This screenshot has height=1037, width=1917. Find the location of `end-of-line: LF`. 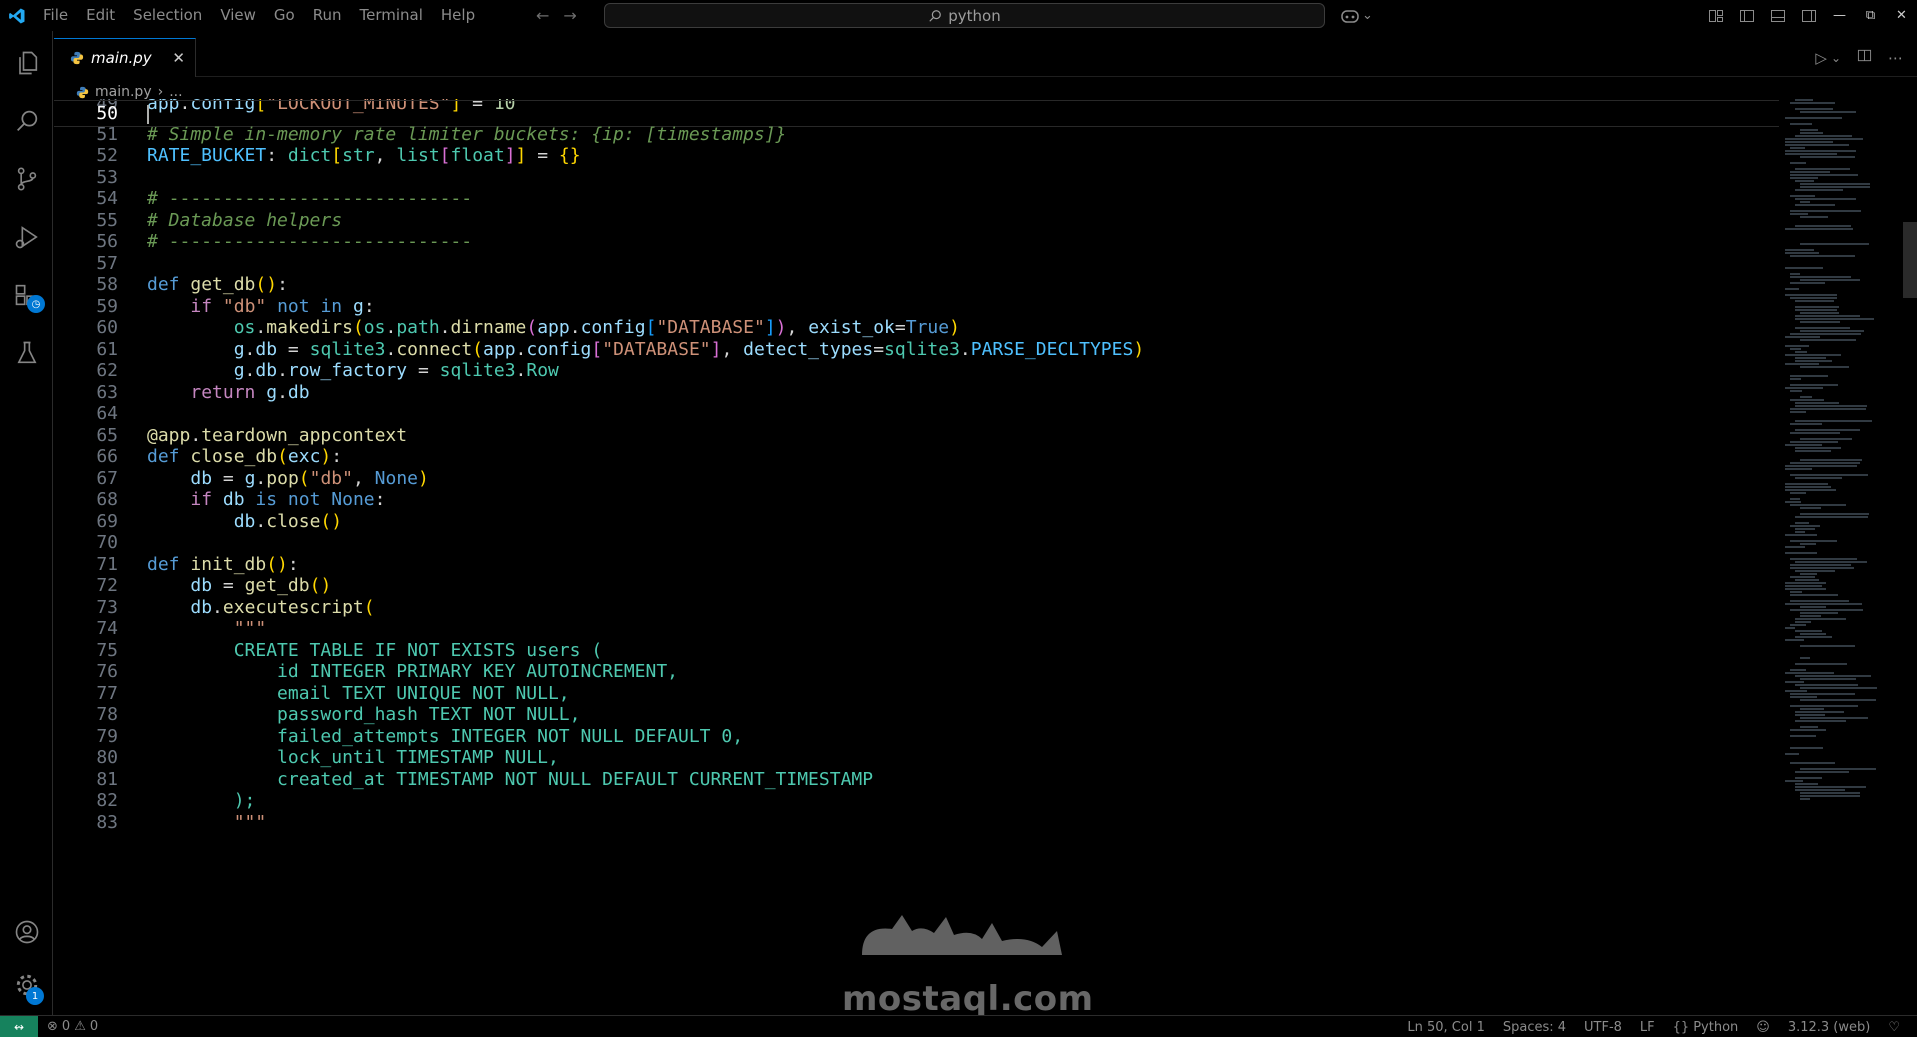

end-of-line: LF is located at coordinates (1647, 1027).